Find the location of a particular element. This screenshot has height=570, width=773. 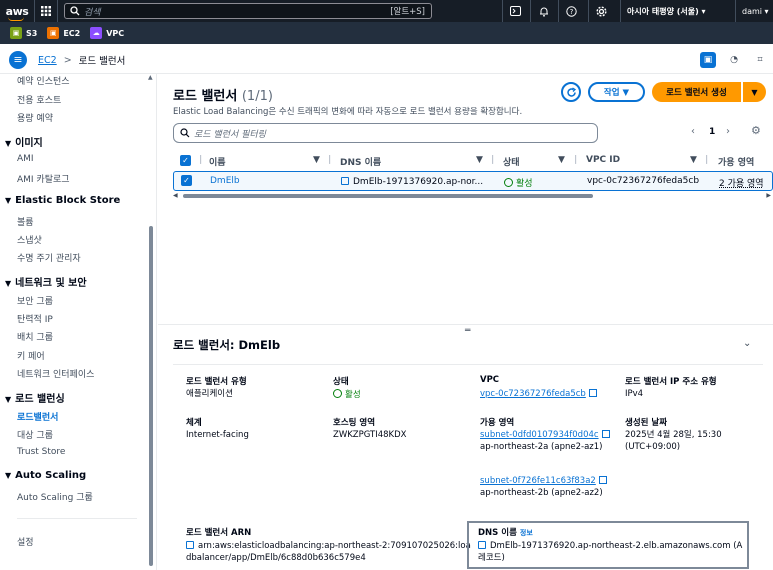

sort-dns-icon: ▼ is located at coordinates (479, 160).